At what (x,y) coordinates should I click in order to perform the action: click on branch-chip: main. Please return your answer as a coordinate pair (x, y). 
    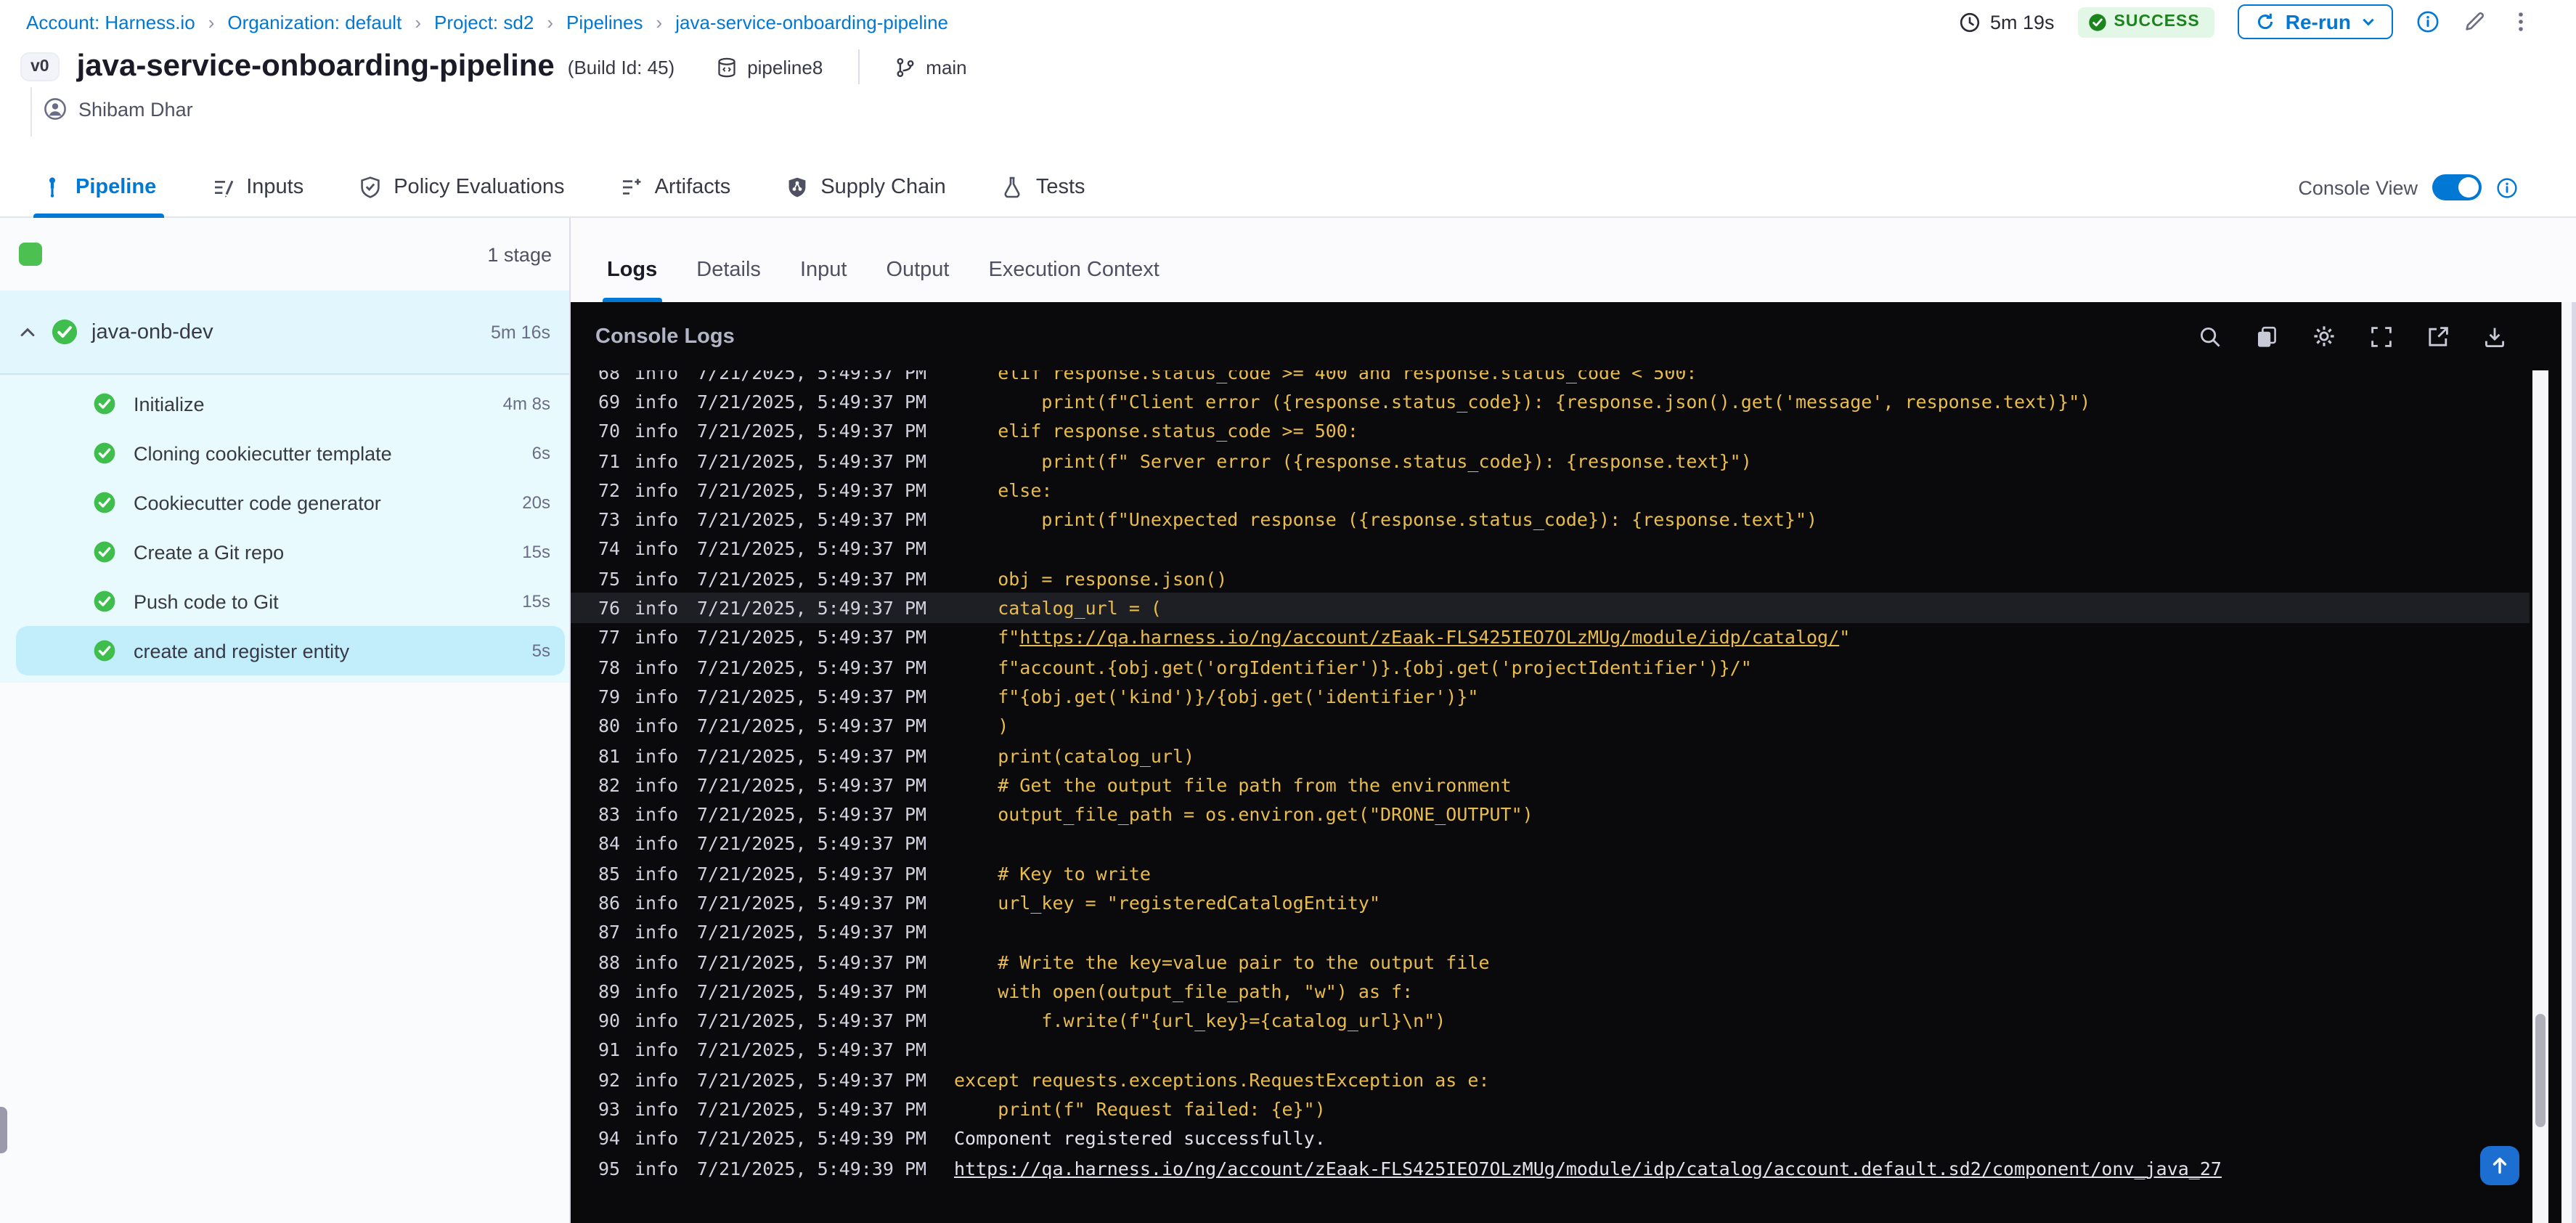
    Looking at the image, I should click on (931, 67).